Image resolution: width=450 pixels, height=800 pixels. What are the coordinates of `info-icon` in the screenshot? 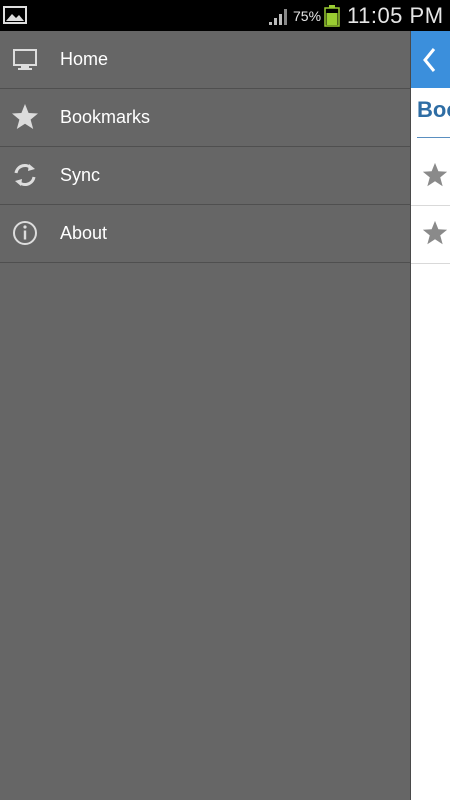 It's located at (25, 233).